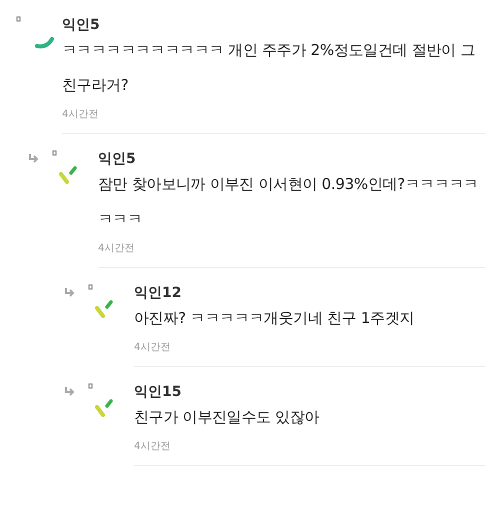  What do you see at coordinates (158, 293) in the screenshot?
I see `author-name: 익인12` at bounding box center [158, 293].